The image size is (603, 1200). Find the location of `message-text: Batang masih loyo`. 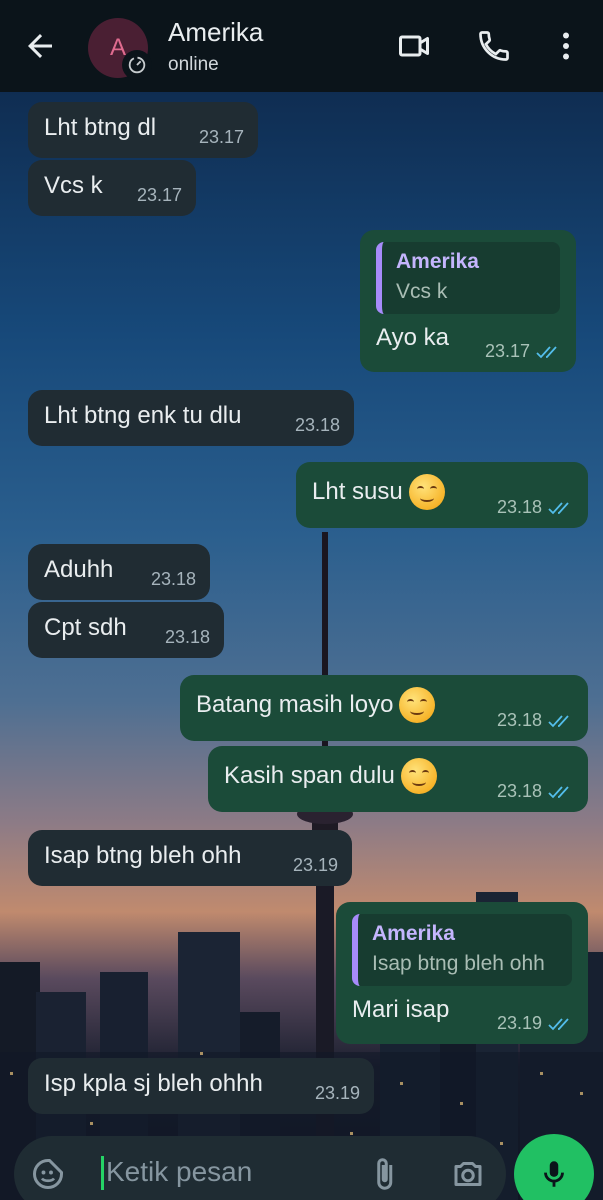

message-text: Batang masih loyo is located at coordinates (295, 704).